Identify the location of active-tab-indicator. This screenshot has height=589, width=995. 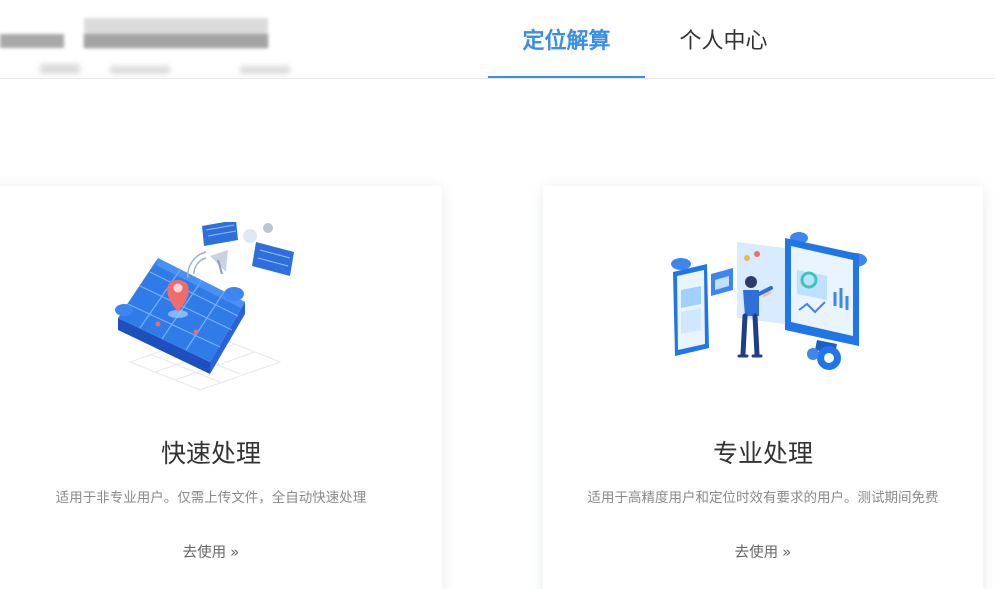
(566, 77).